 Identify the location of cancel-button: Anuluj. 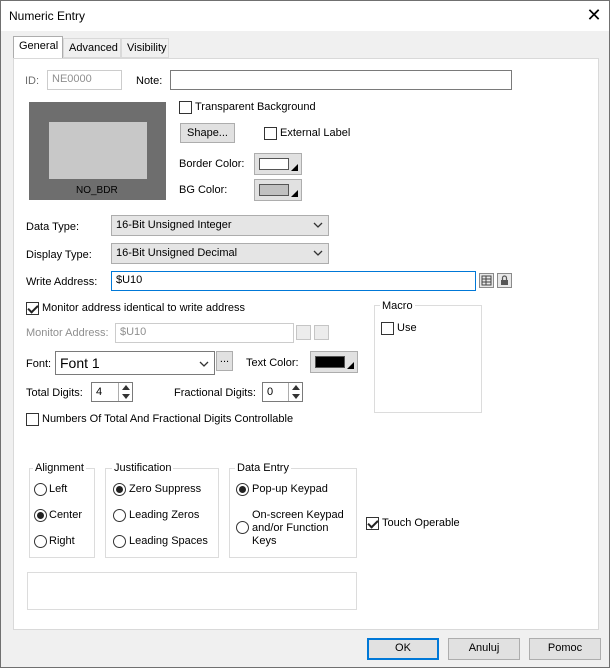
(484, 649).